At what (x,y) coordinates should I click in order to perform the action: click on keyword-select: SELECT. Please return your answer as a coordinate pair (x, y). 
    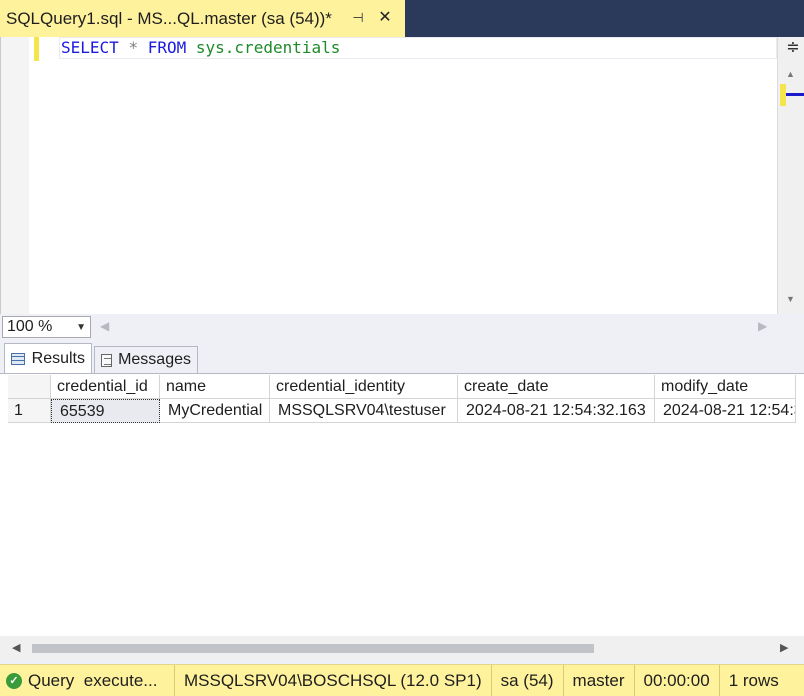
    Looking at the image, I should click on (90, 47).